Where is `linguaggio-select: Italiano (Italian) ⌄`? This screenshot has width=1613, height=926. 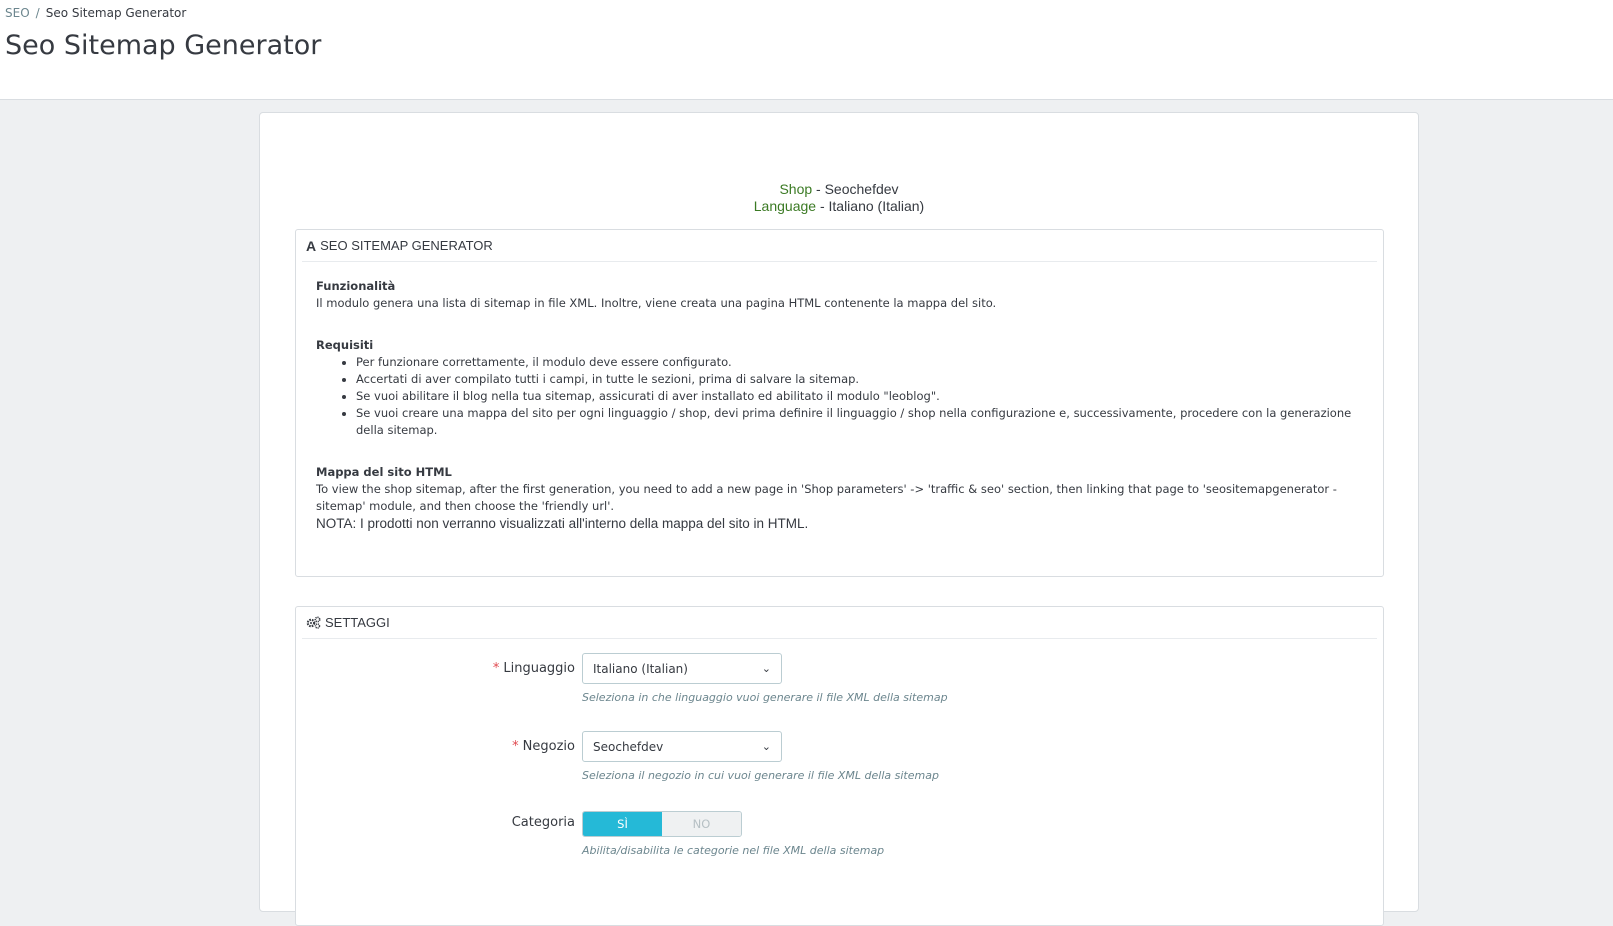 linguaggio-select: Italiano (Italian) ⌄ is located at coordinates (682, 668).